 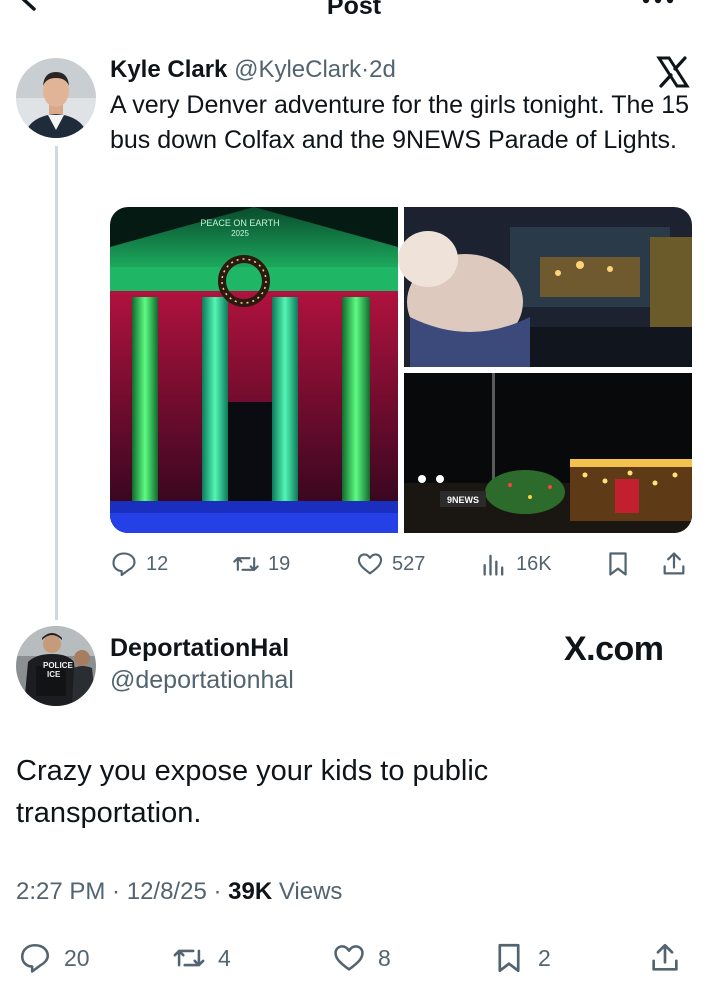 I want to click on original-post-actions: 12 19 527 16K, so click(x=401, y=564).